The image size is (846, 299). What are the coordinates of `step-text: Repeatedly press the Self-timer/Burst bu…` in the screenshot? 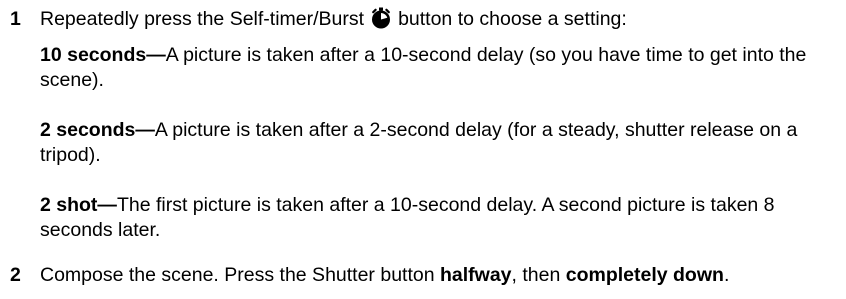 It's located at (333, 19).